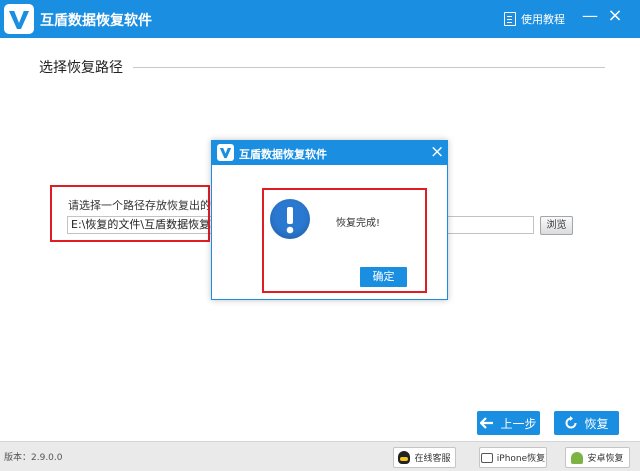 The width and height of the screenshot is (640, 471). I want to click on close-button: ×, so click(615, 16).